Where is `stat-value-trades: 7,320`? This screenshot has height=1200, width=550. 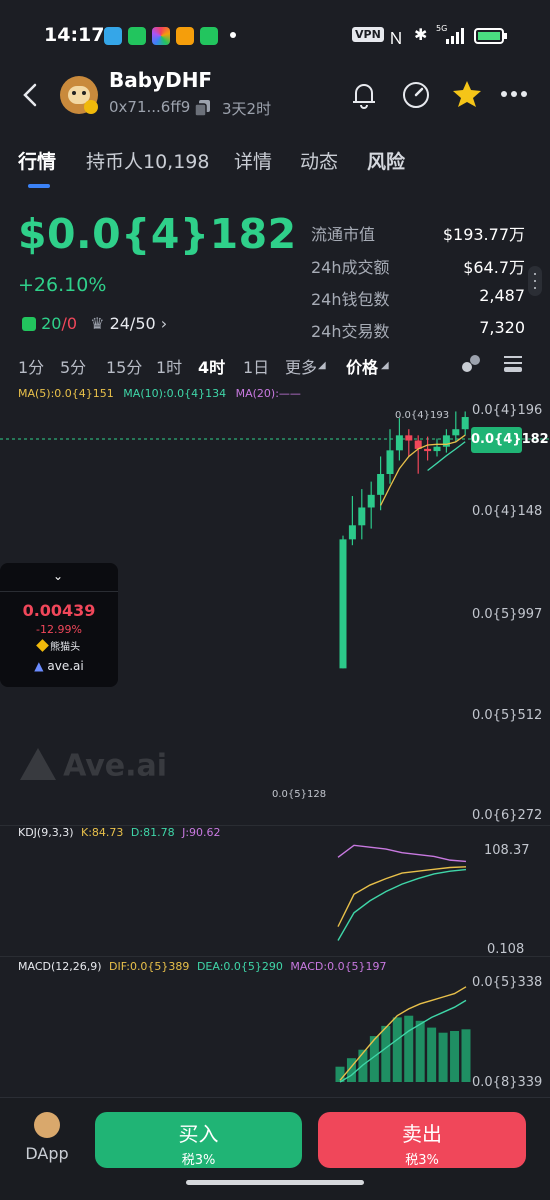 stat-value-trades: 7,320 is located at coordinates (502, 327).